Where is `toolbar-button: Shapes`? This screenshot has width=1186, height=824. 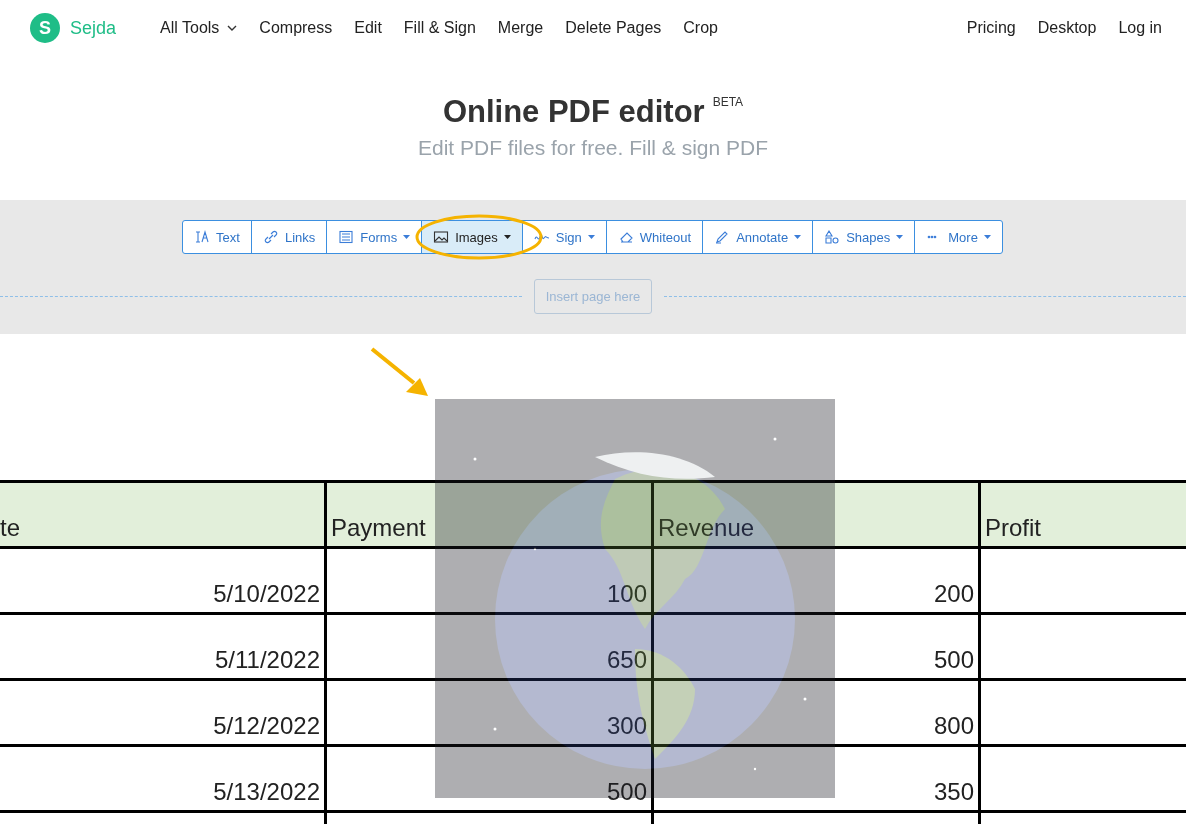
toolbar-button: Shapes is located at coordinates (864, 237).